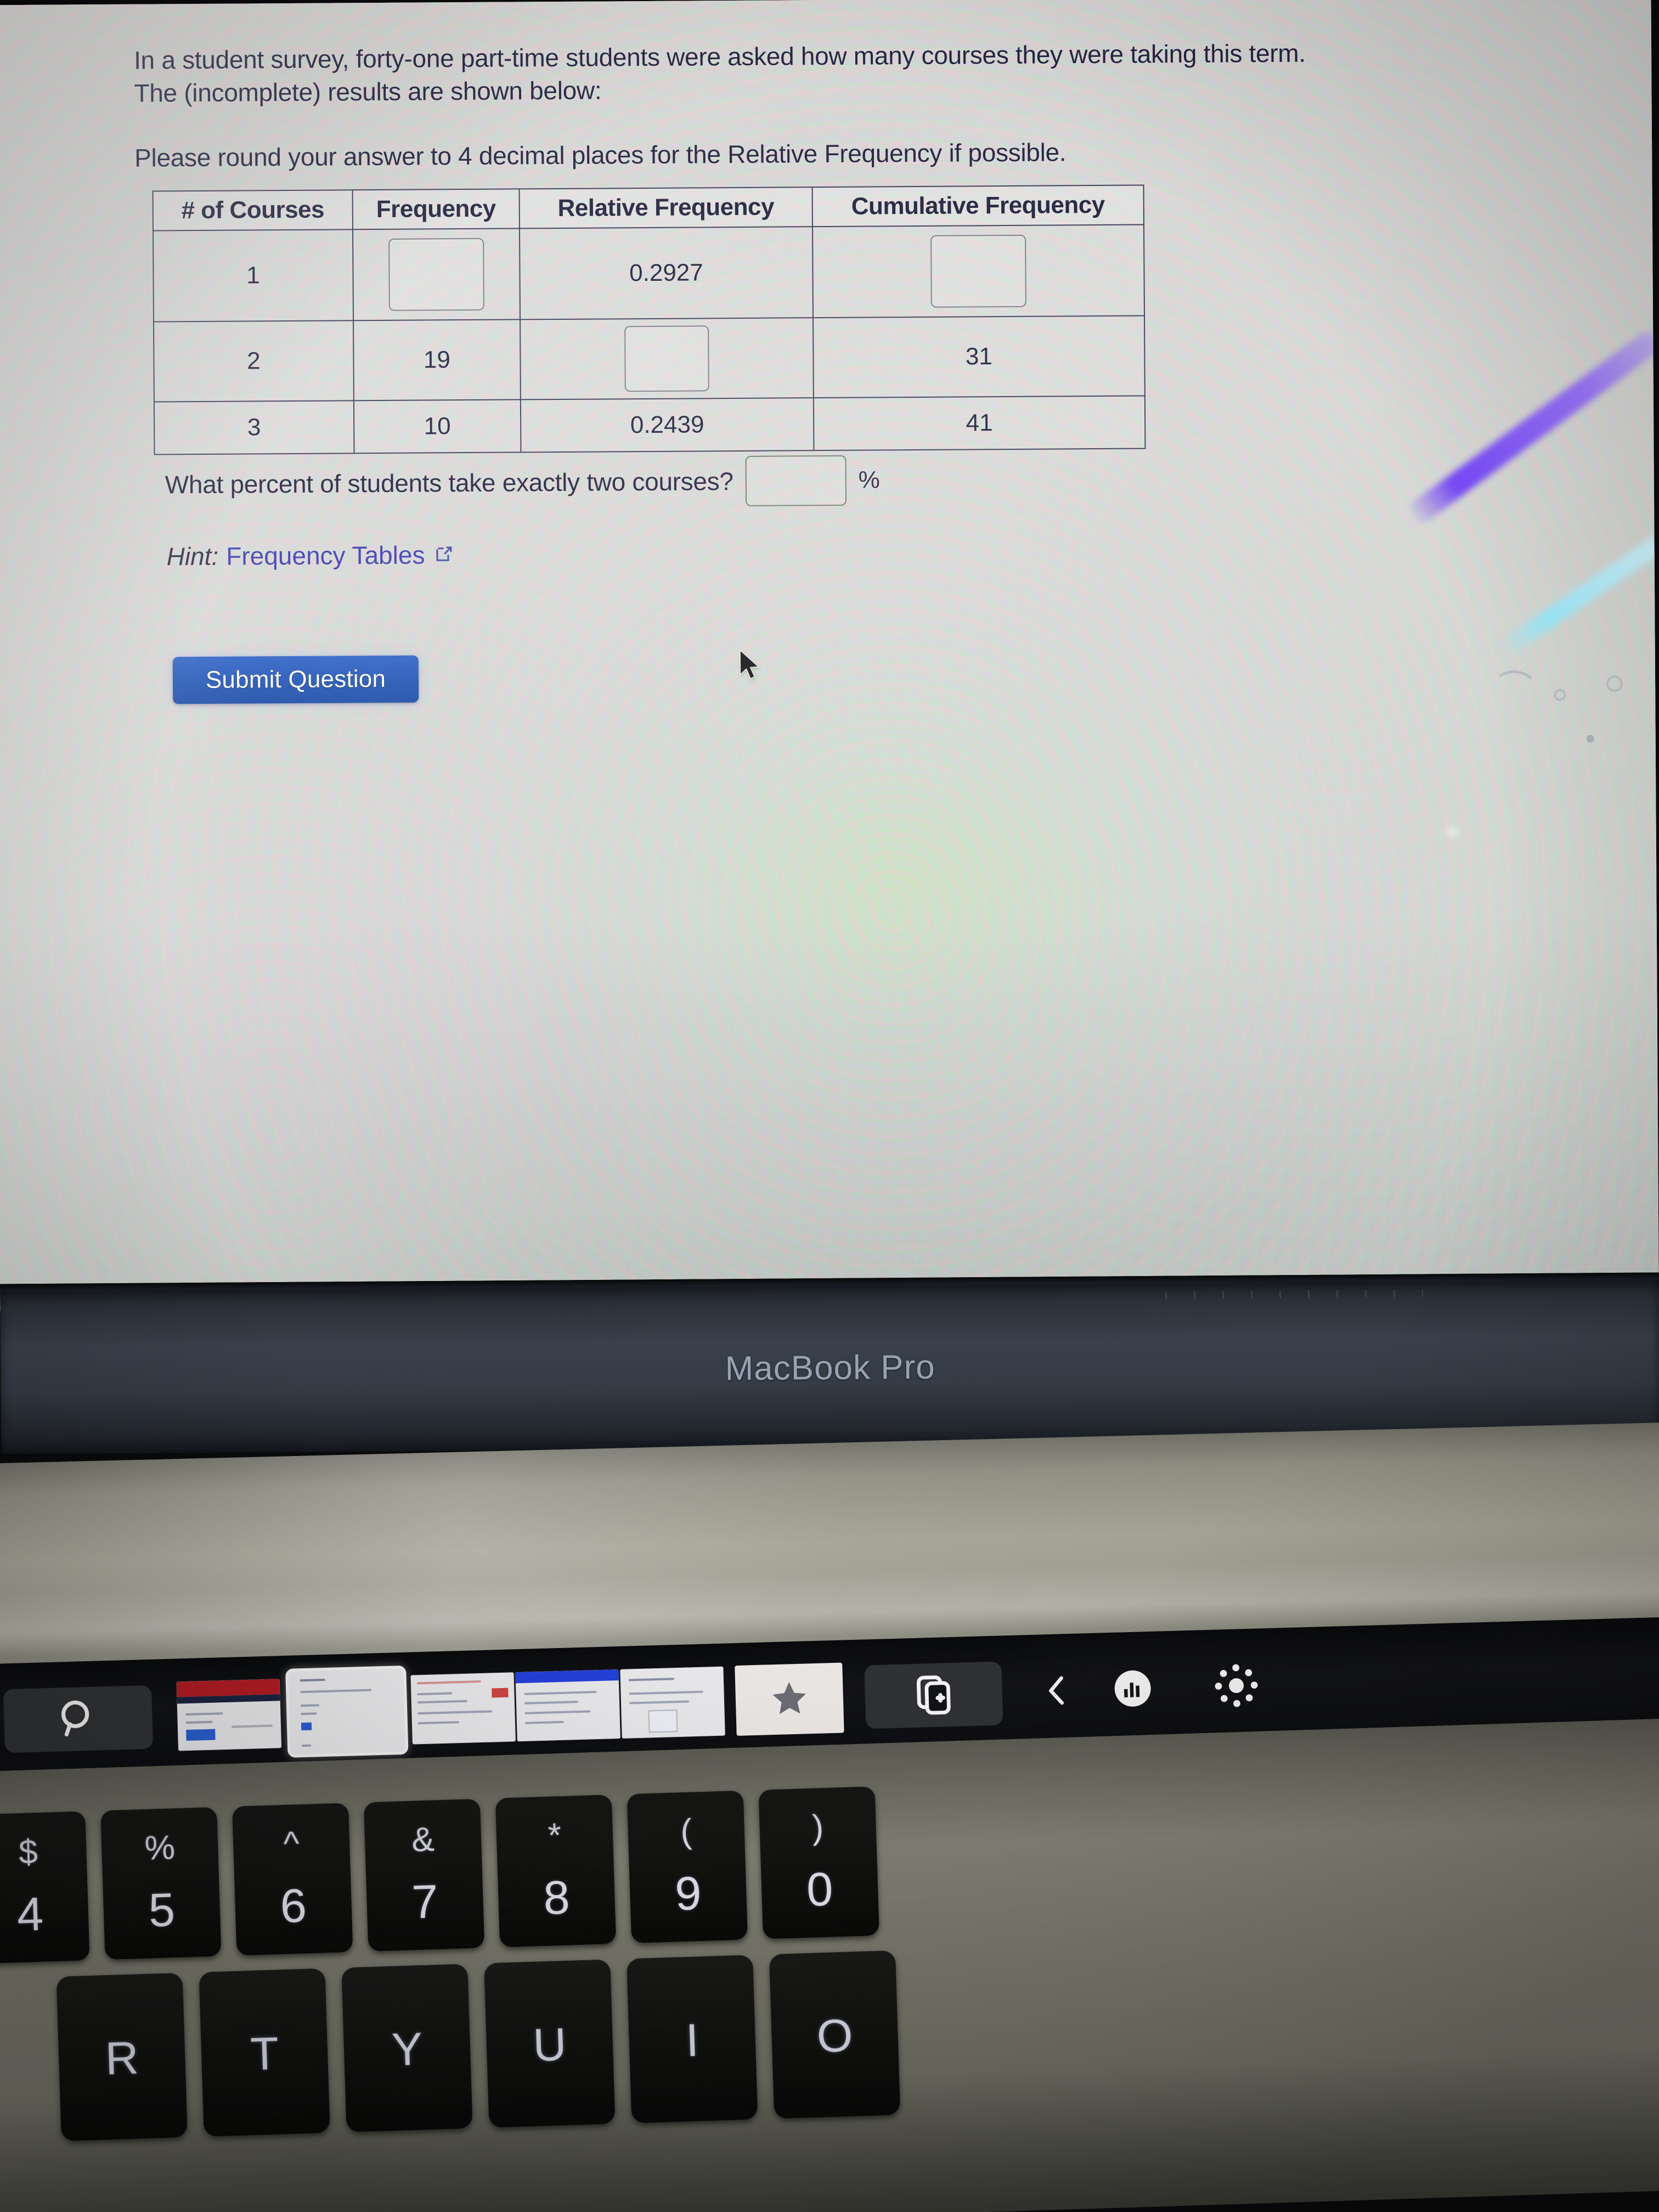  I want to click on cell-relative-frequency, so click(667, 359).